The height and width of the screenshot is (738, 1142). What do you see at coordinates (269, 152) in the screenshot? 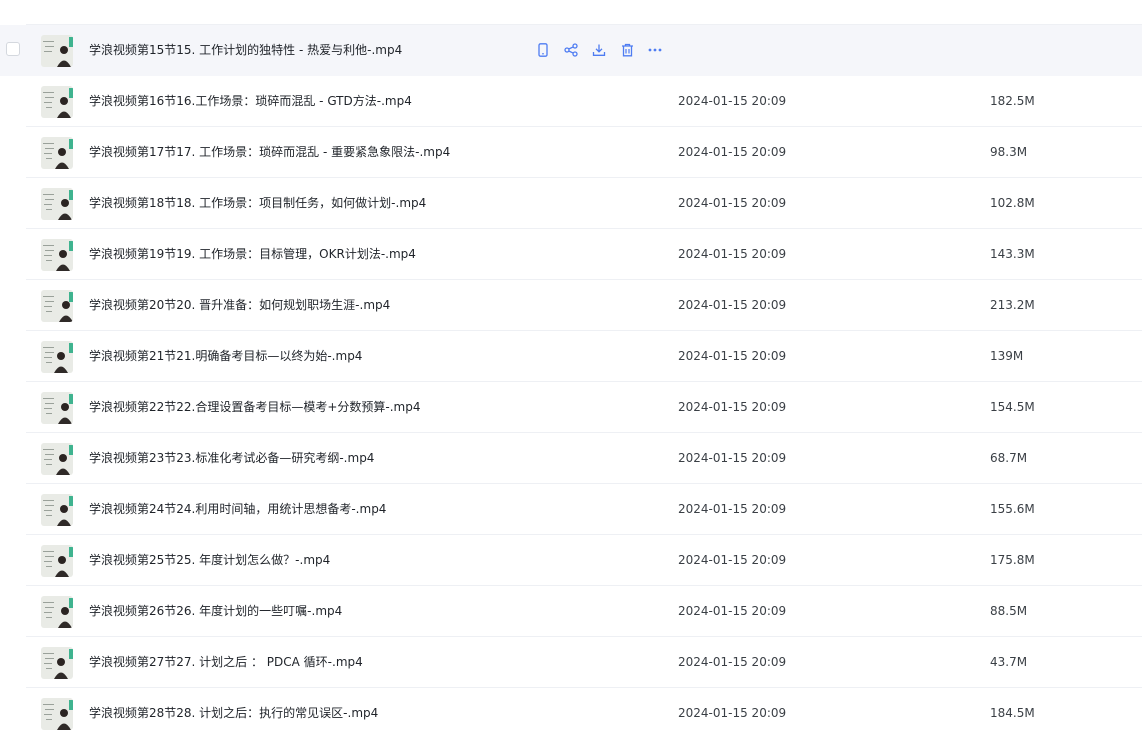
I see `file-name: 学浪视频第17节17. 工作场景：琐碎而混乱 - 重要紧急象限法-.mp4` at bounding box center [269, 152].